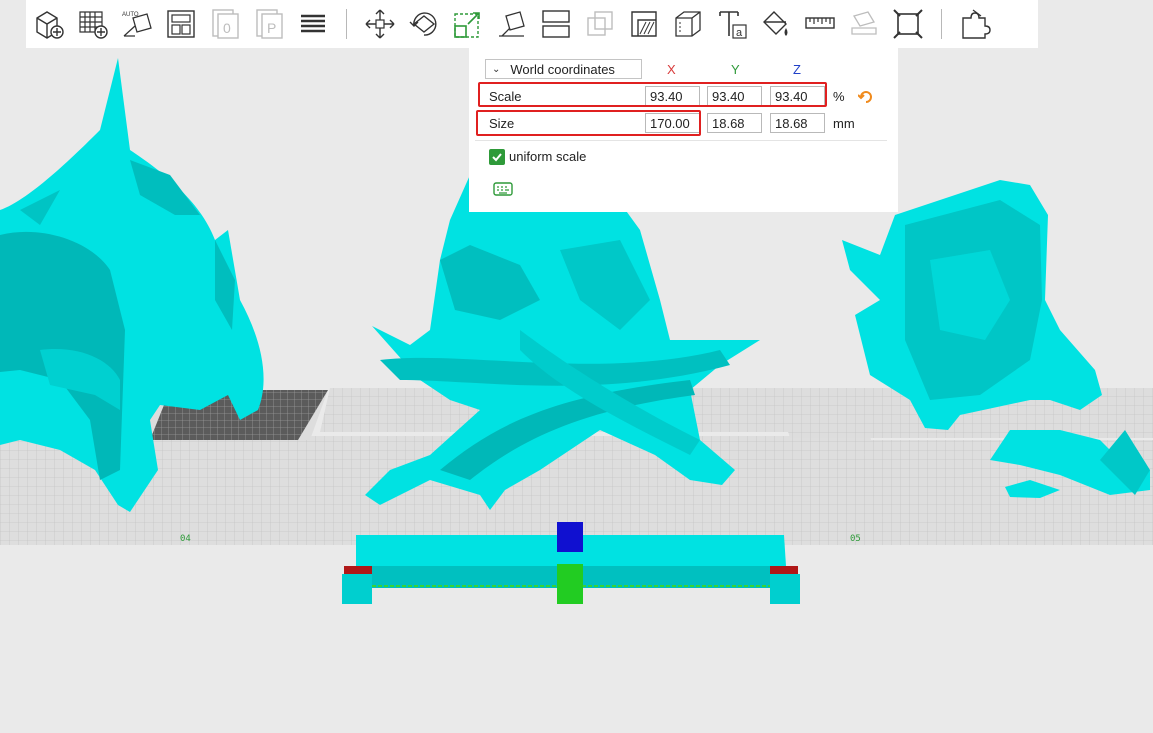  What do you see at coordinates (734, 96) in the screenshot?
I see `scale-y-field` at bounding box center [734, 96].